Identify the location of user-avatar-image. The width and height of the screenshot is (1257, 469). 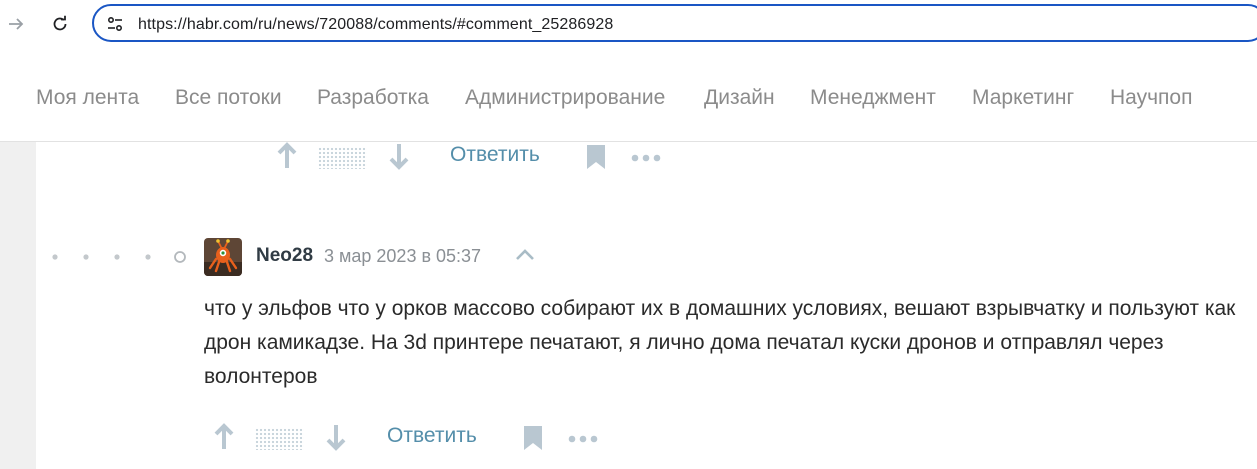
(223, 257).